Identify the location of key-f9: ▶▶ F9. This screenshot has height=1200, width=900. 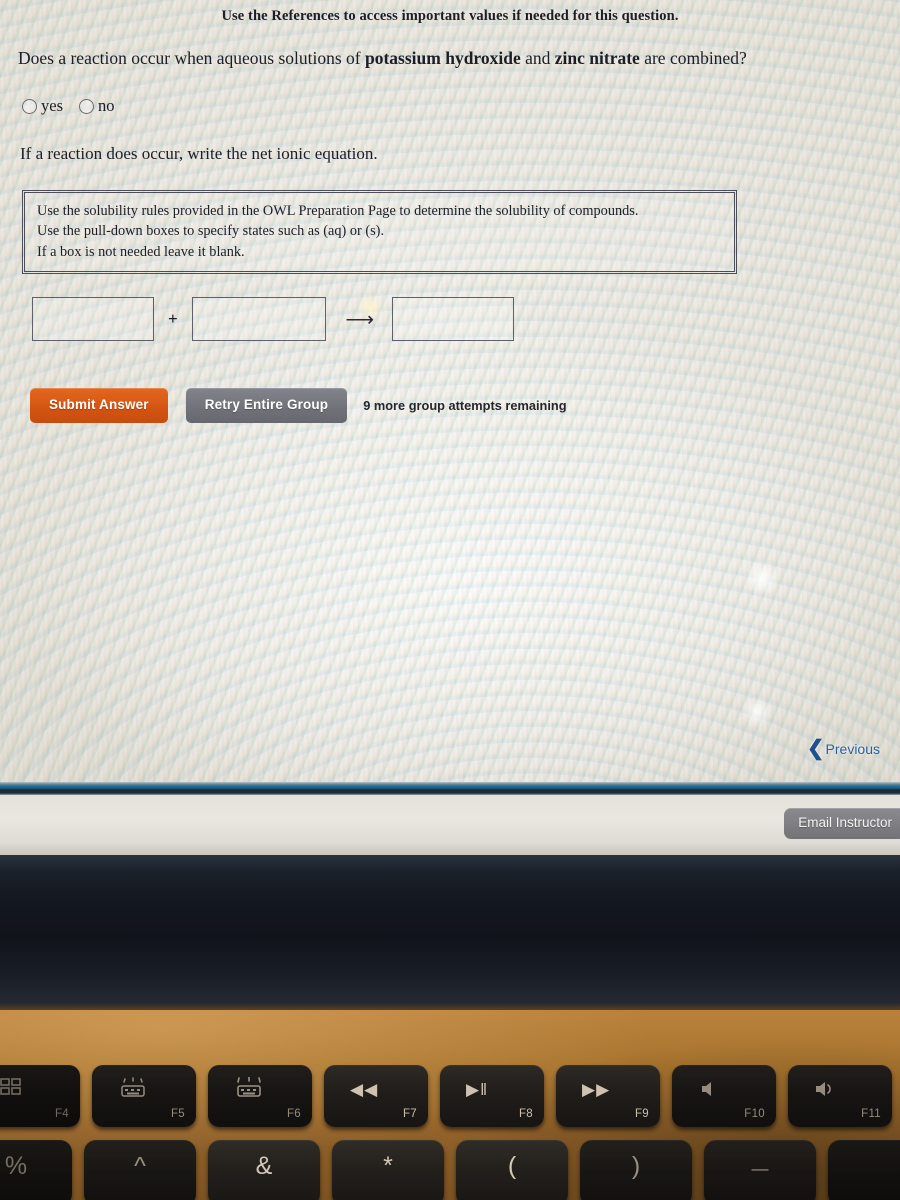
(608, 1096).